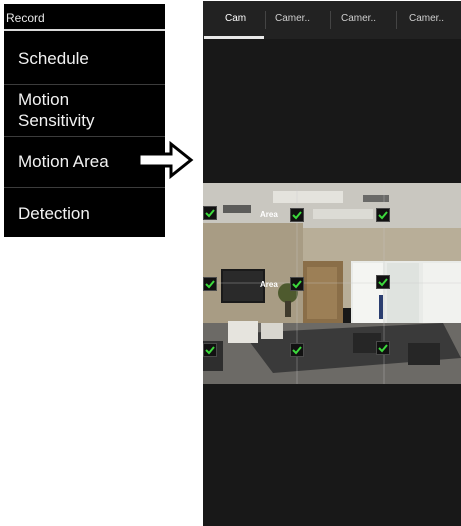 This screenshot has height=526, width=461. Describe the element at coordinates (56, 120) in the screenshot. I see `menu-item-label: Sensitivity` at that location.